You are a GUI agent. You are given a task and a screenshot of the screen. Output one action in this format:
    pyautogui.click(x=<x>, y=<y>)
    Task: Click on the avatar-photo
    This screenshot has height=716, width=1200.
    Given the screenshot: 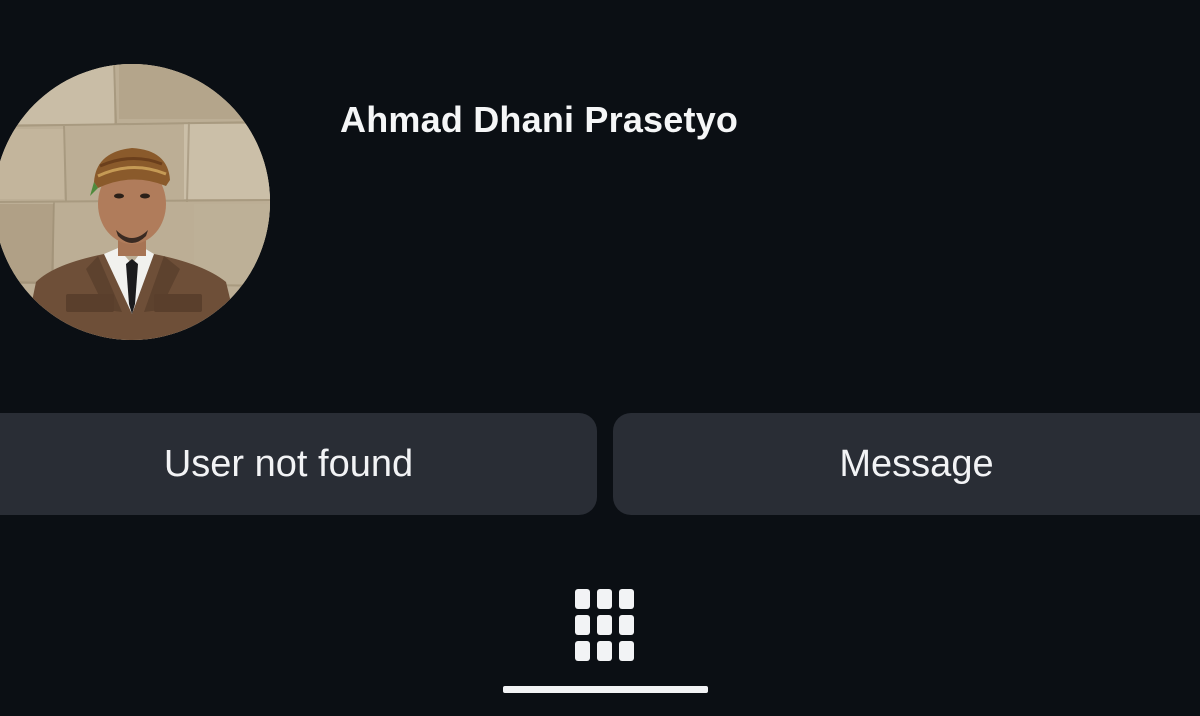 What is the action you would take?
    pyautogui.click(x=135, y=202)
    